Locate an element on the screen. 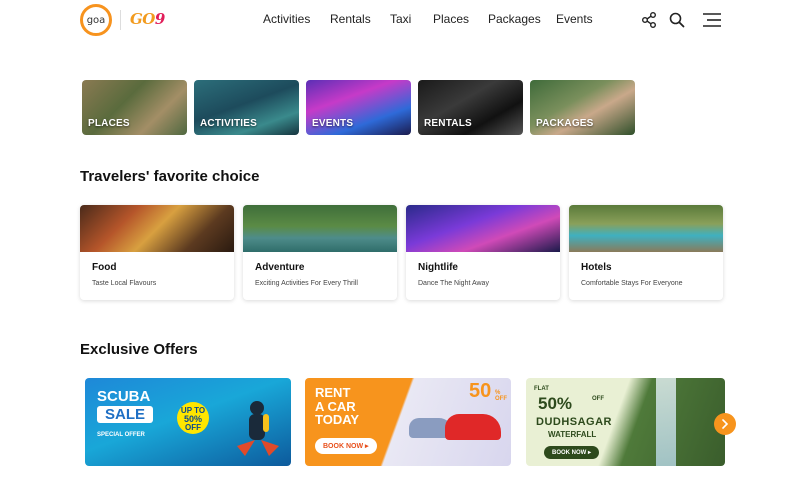 The image size is (800, 500). adventure-image is located at coordinates (320, 228).